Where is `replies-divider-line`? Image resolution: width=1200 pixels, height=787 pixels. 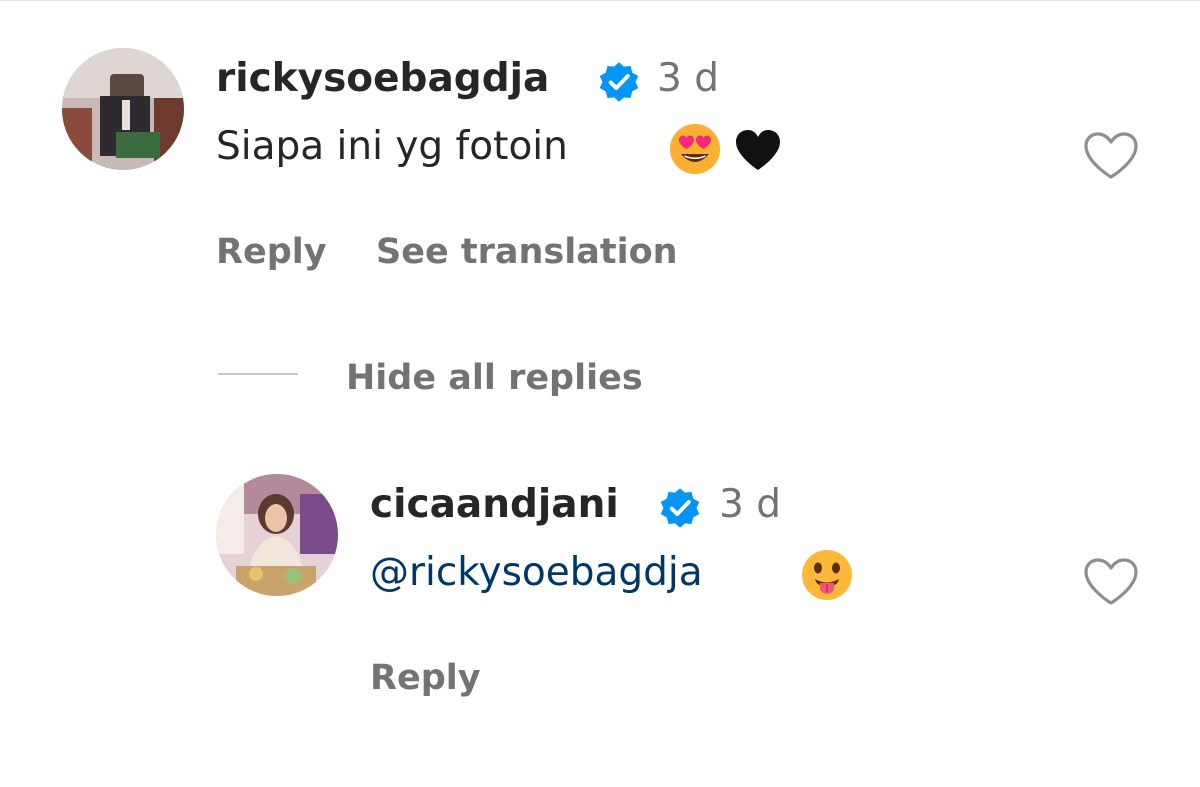 replies-divider-line is located at coordinates (258, 374).